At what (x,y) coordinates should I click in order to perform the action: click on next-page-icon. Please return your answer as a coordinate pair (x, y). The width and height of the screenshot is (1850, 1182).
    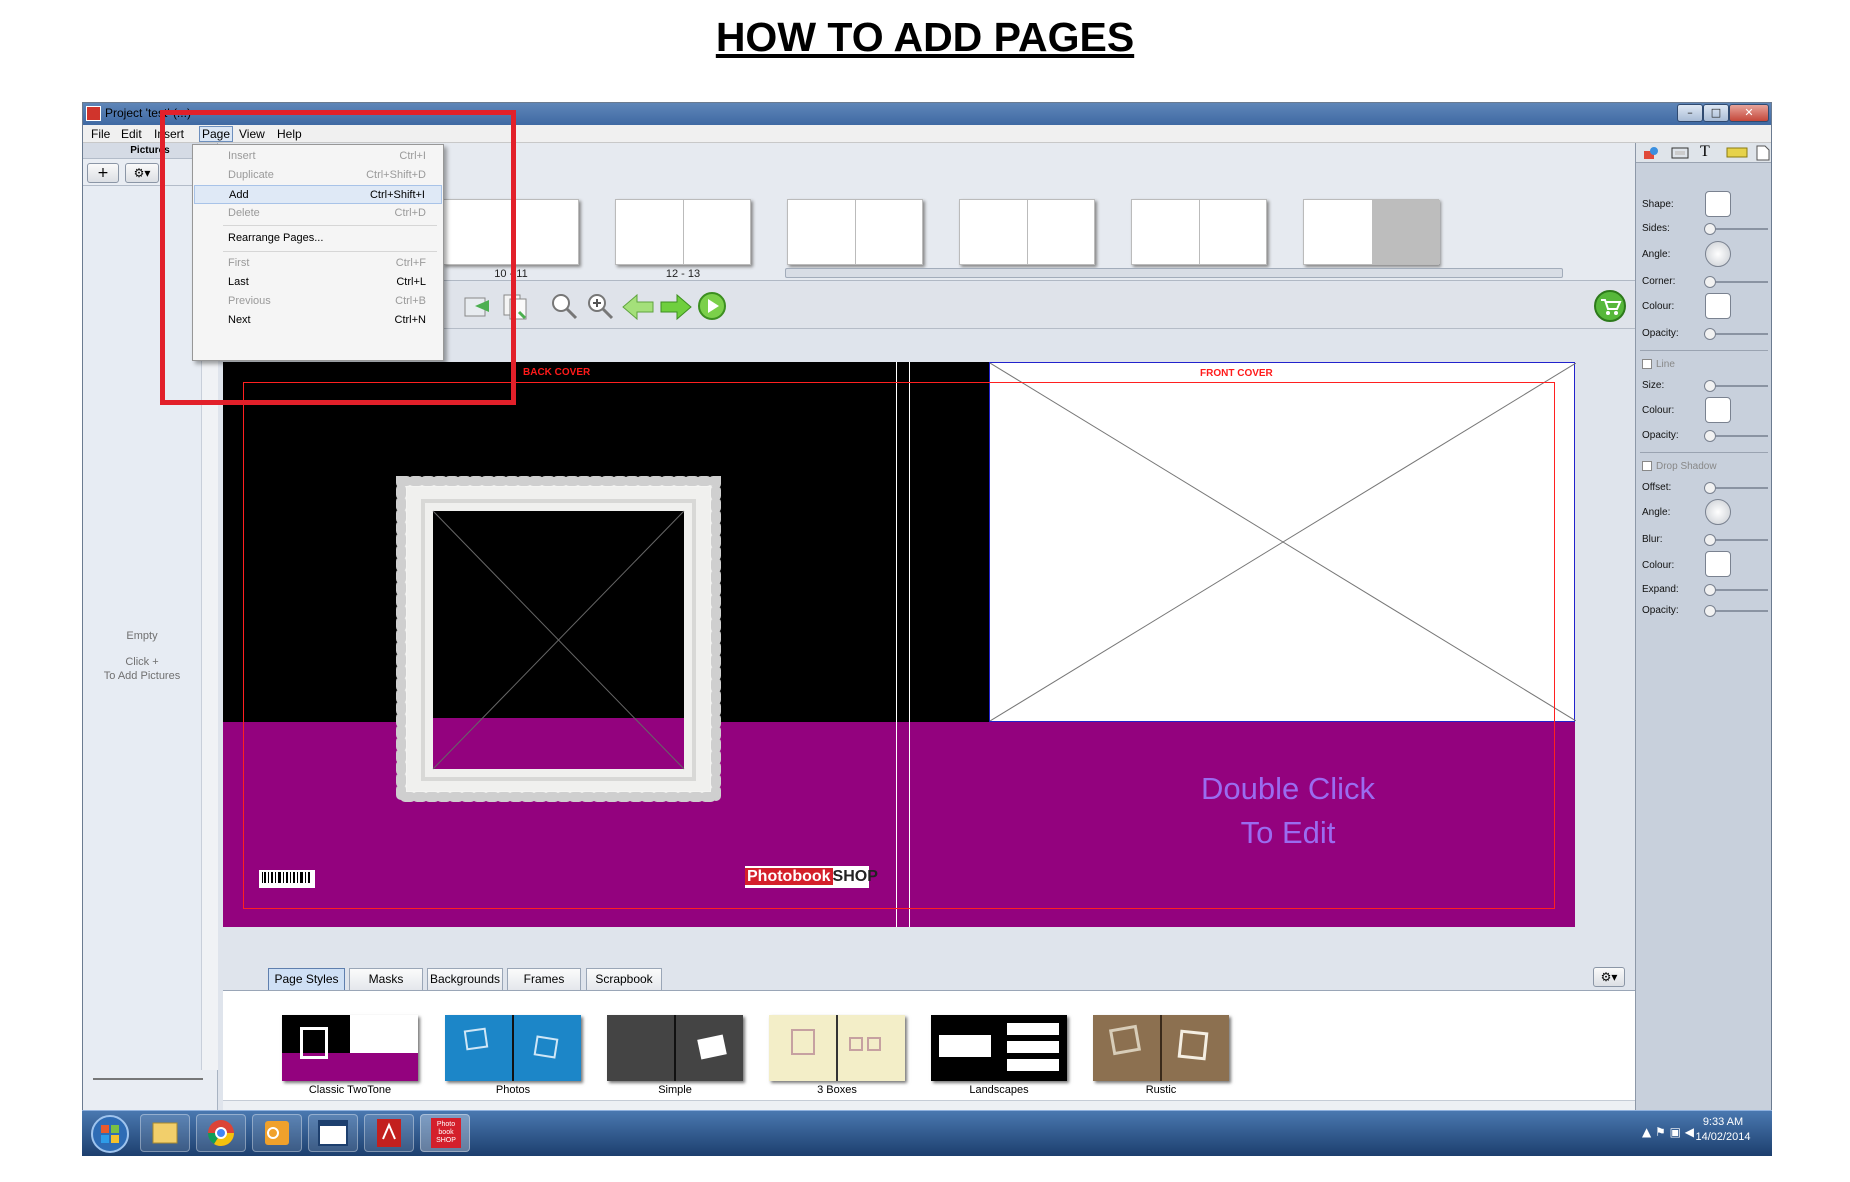
    Looking at the image, I should click on (676, 307).